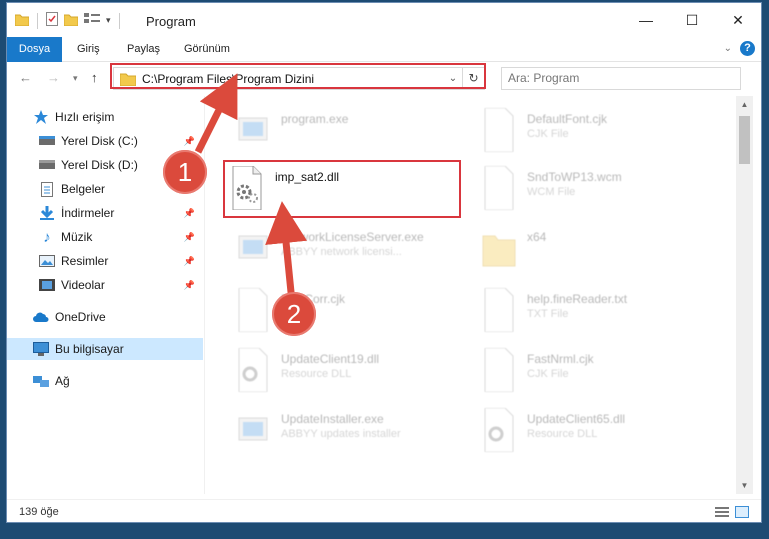 This screenshot has height=539, width=769. I want to click on window-title: Program, so click(171, 21).